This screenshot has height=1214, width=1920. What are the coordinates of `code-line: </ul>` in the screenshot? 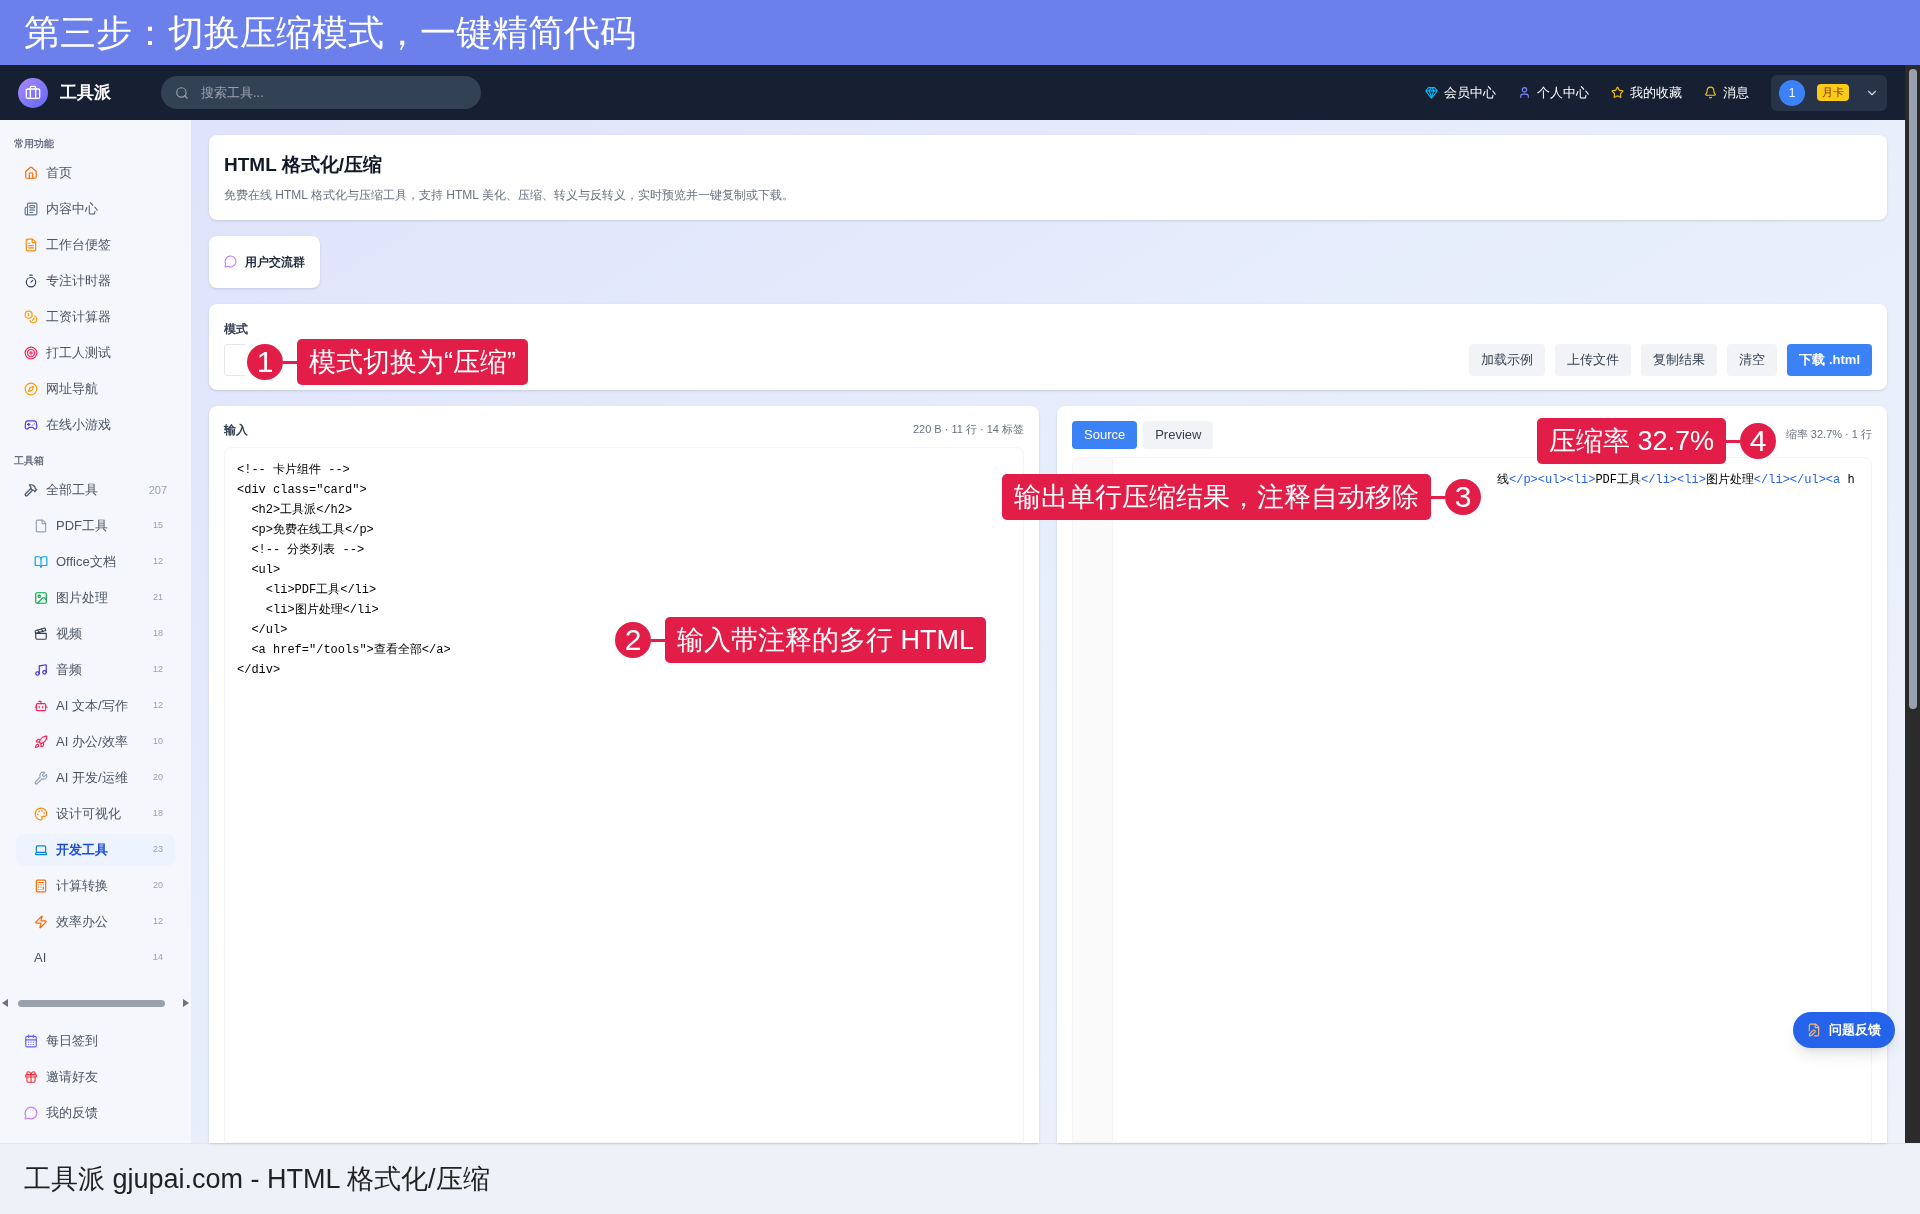 It's located at (269, 630).